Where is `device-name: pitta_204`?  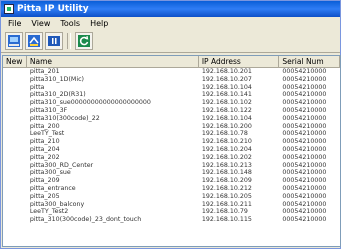
device-name: pitta_204 is located at coordinates (44, 149).